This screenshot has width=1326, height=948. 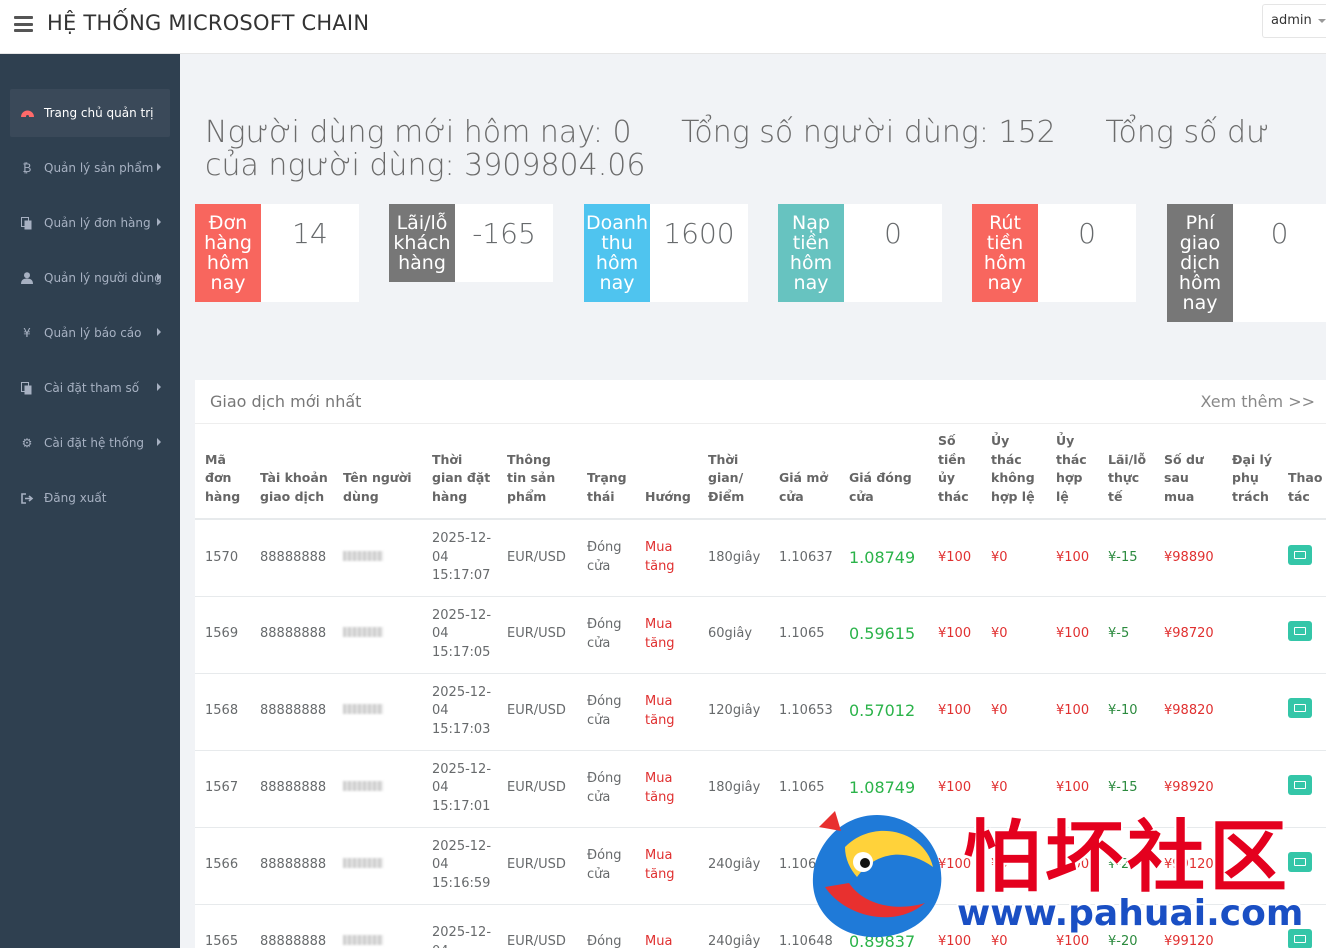 What do you see at coordinates (1127, 858) in the screenshot?
I see `watermark-chinese-text: 怕坏社区` at bounding box center [1127, 858].